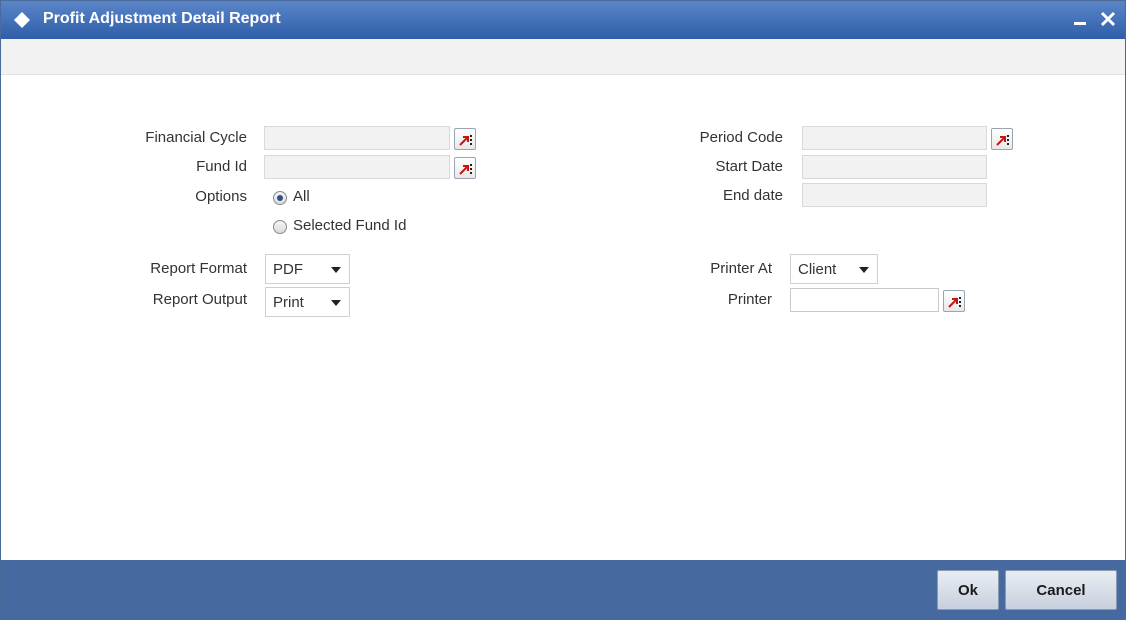 The height and width of the screenshot is (620, 1126). I want to click on radio-selected-fund-id, so click(280, 227).